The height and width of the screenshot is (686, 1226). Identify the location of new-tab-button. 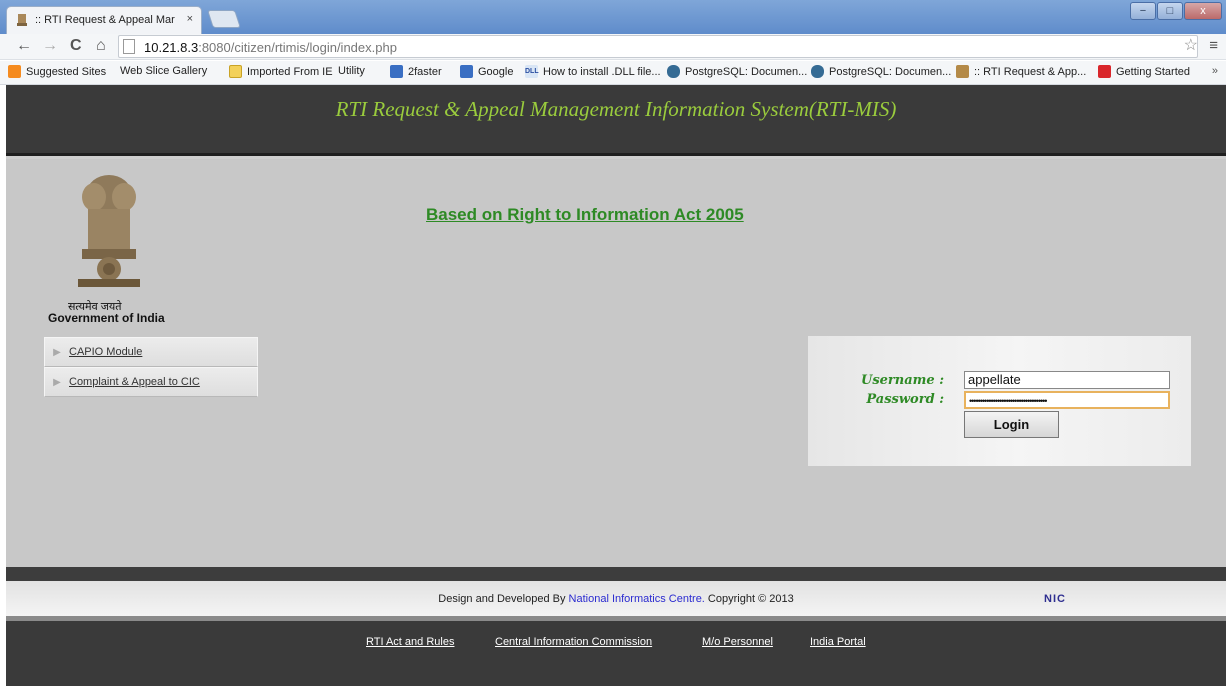
(224, 19).